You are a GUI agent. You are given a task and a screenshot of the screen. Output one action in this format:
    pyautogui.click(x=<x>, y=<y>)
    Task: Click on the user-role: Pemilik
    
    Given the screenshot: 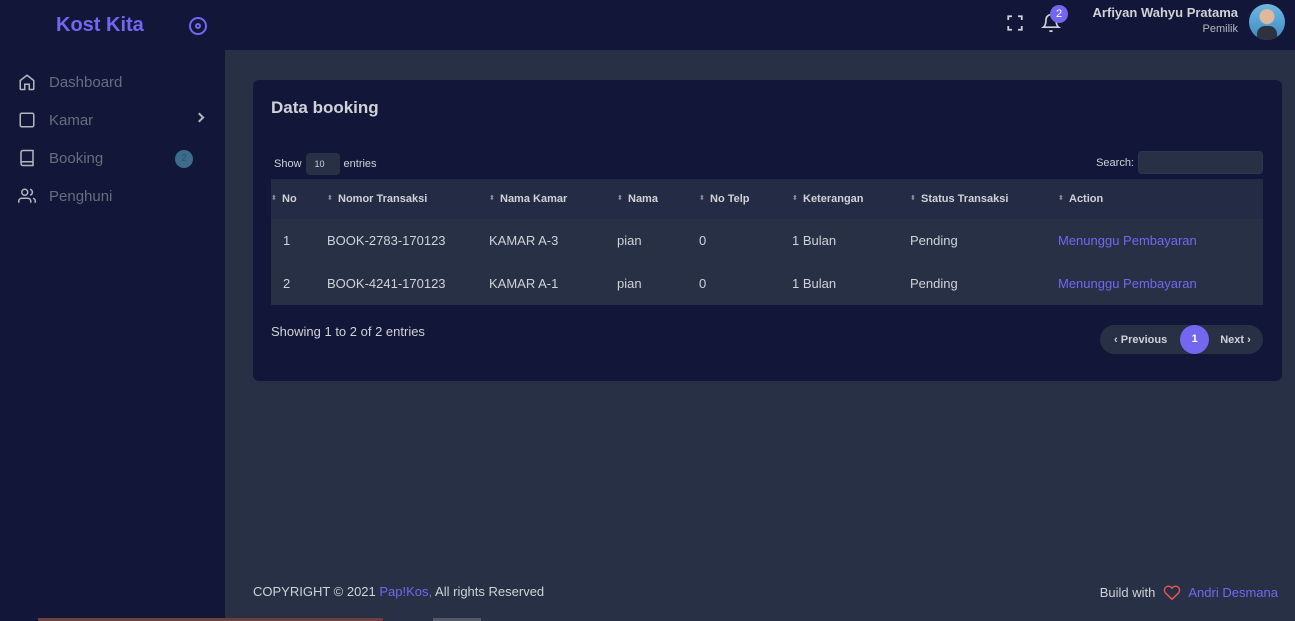 What is the action you would take?
    pyautogui.click(x=1220, y=29)
    